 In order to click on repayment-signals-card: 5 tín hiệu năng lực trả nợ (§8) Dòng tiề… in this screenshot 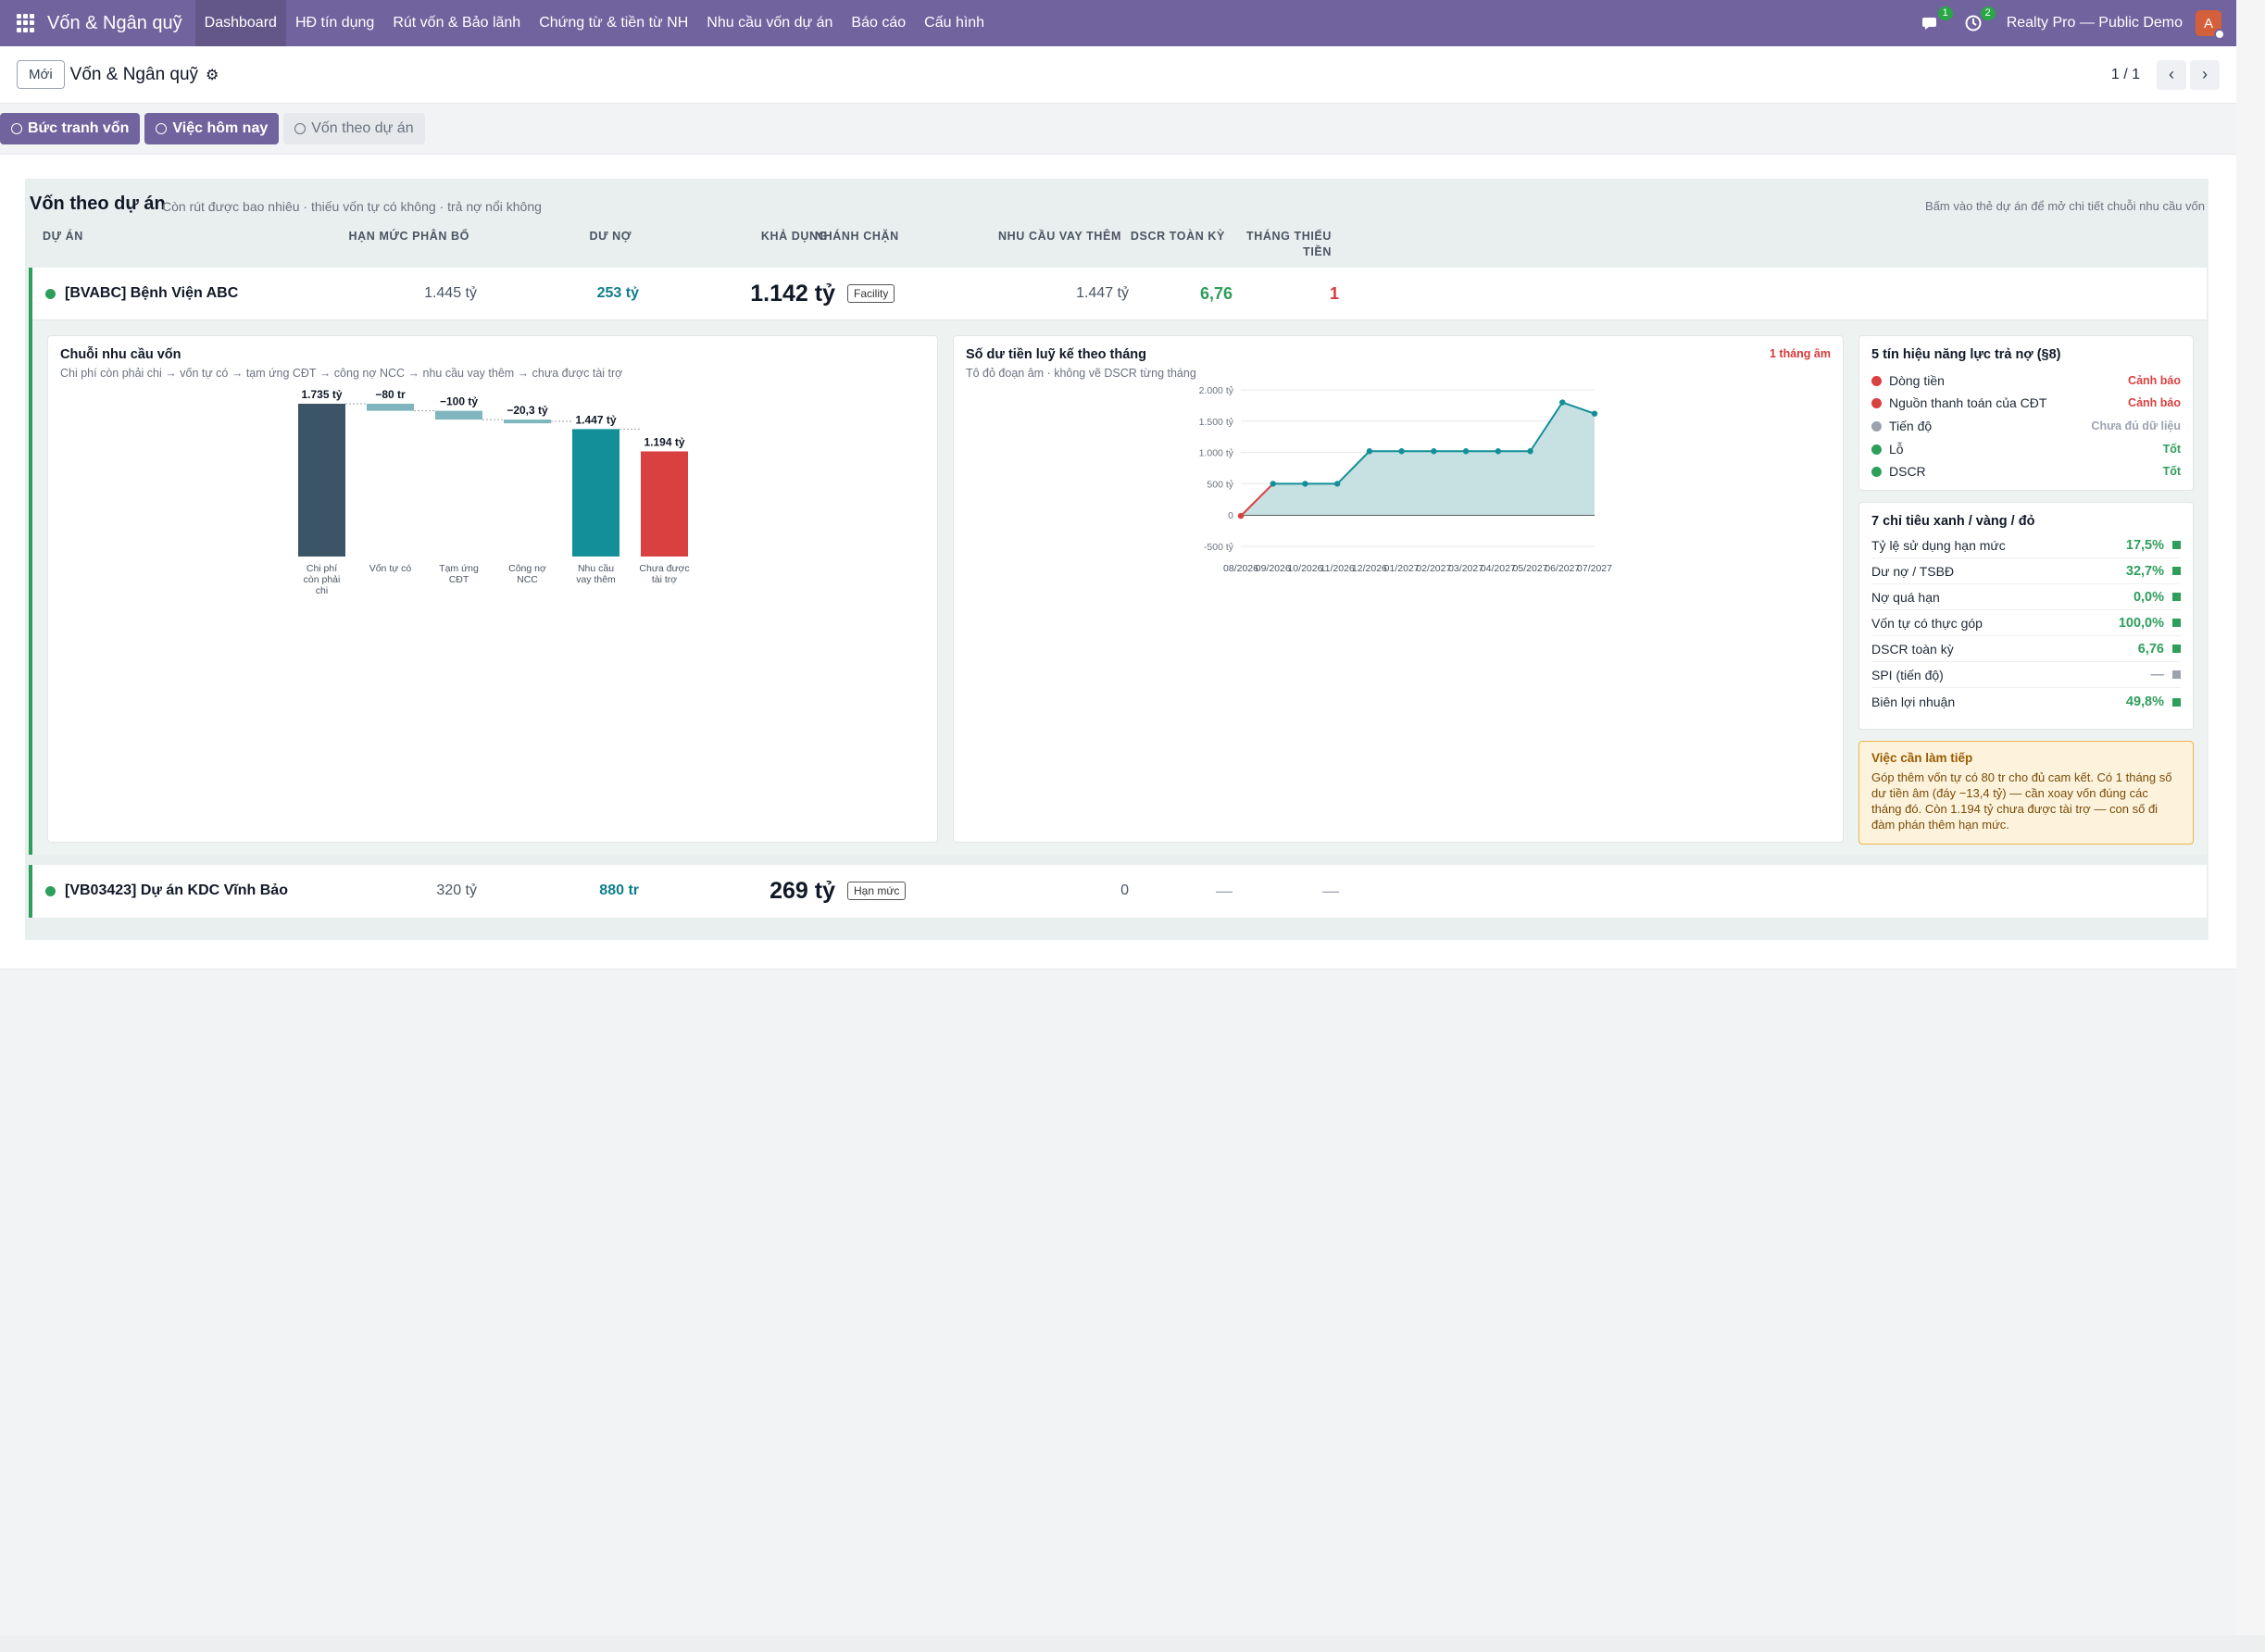, I will do `click(2026, 413)`.